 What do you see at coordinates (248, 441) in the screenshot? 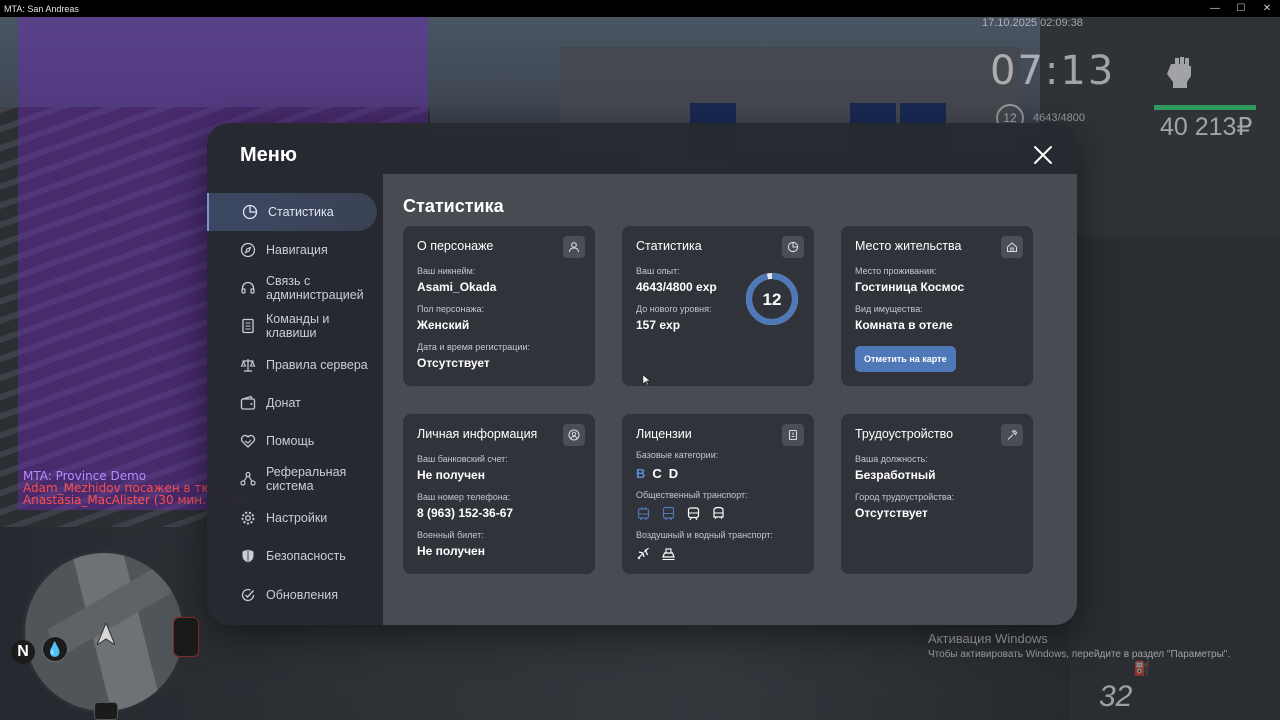
I see `heart-hands-icon` at bounding box center [248, 441].